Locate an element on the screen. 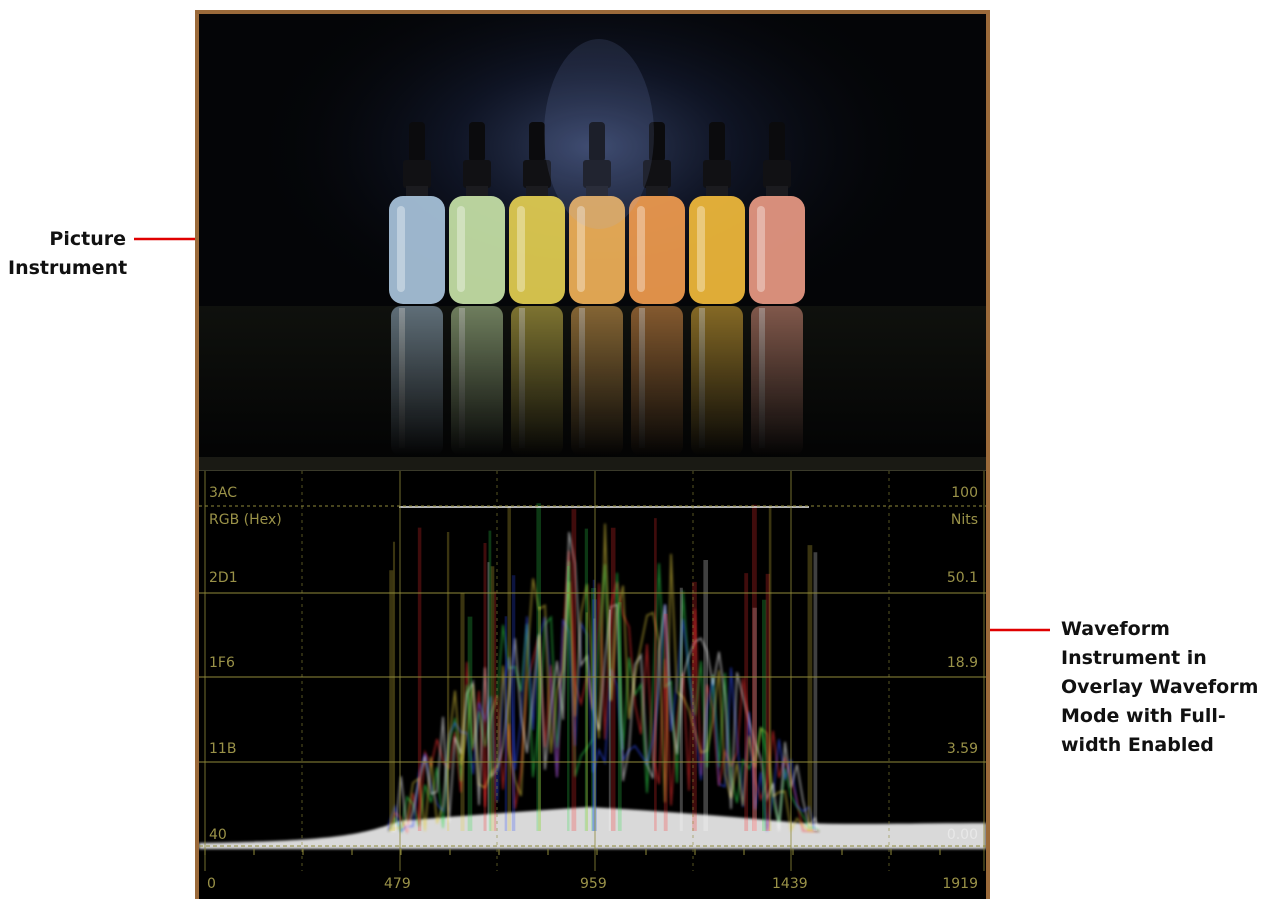 This screenshot has width=1269, height=899. right-label-0-00: 0.00 is located at coordinates (962, 835).